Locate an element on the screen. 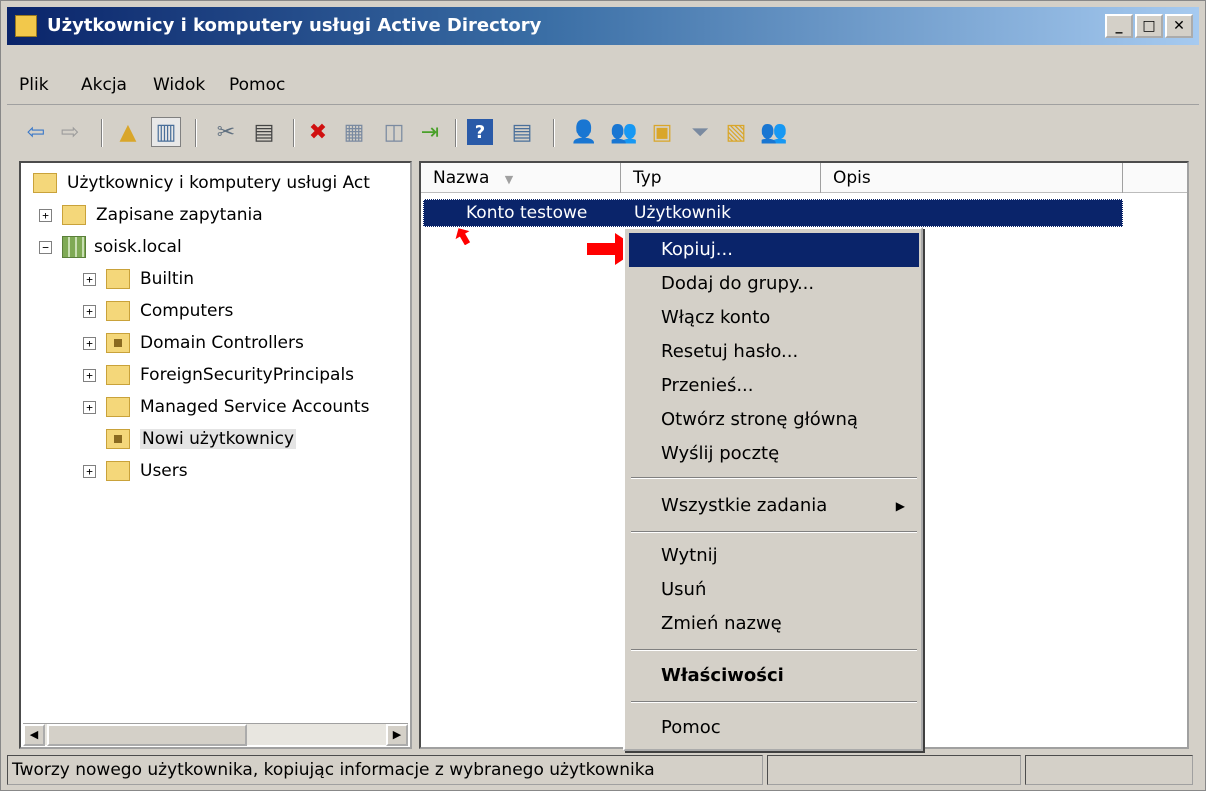 This screenshot has width=1206, height=791. tree-item-label: ForeignSecurityPrincipals is located at coordinates (247, 375).